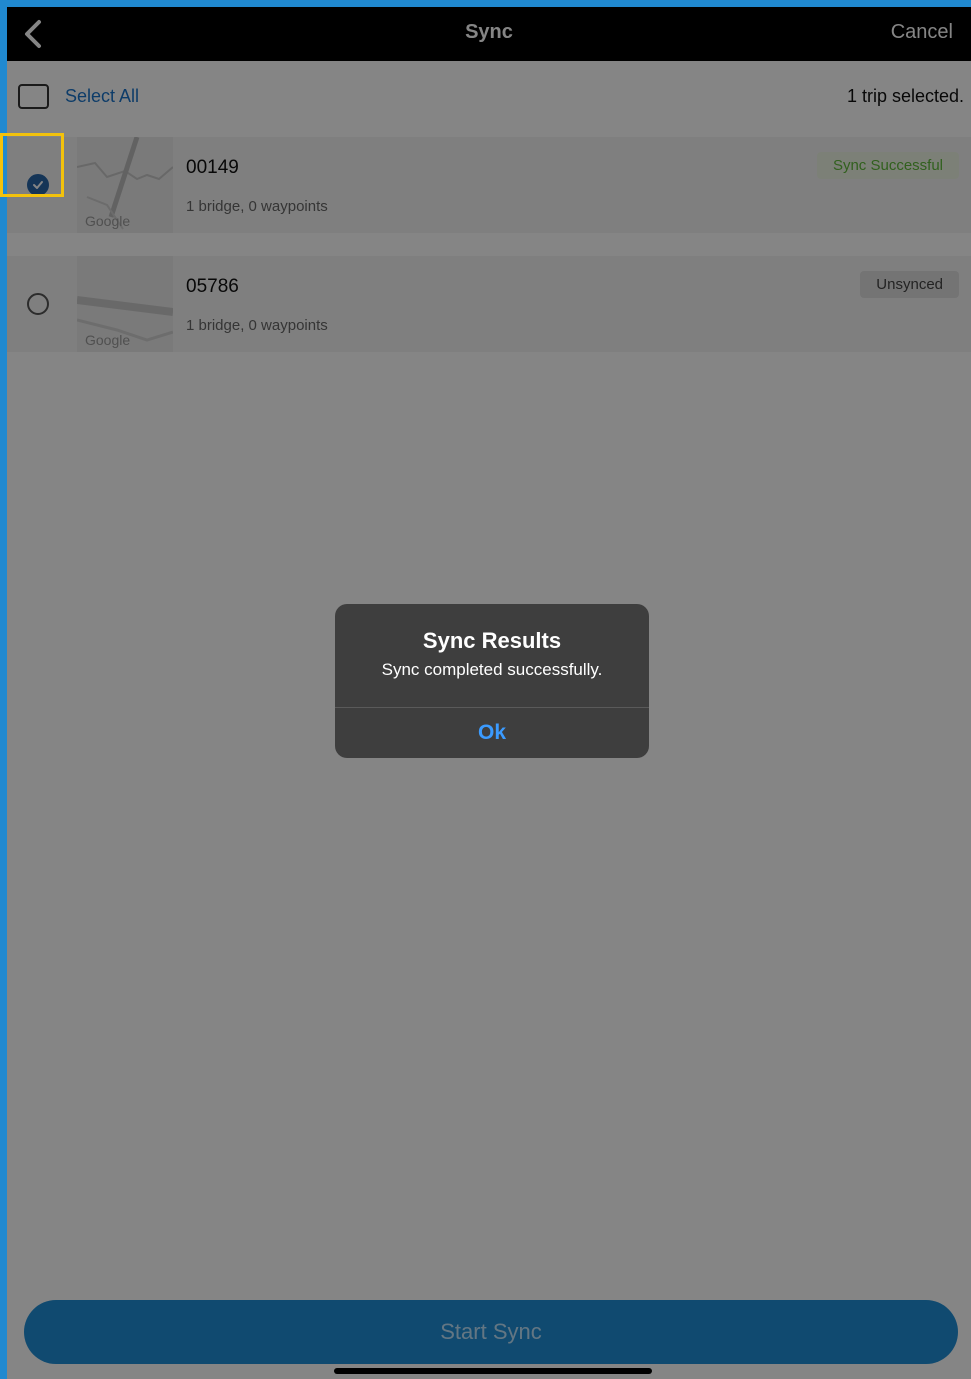 This screenshot has height=1379, width=971. I want to click on selection-highlight, so click(32, 165).